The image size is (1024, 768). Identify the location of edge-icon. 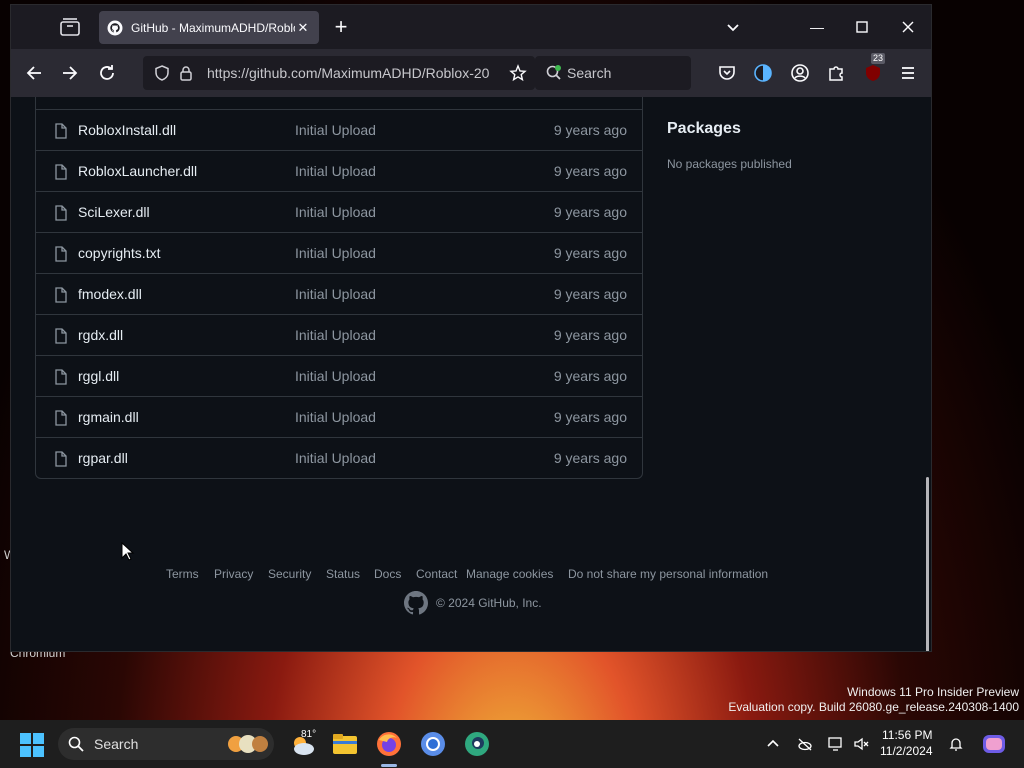
(477, 744).